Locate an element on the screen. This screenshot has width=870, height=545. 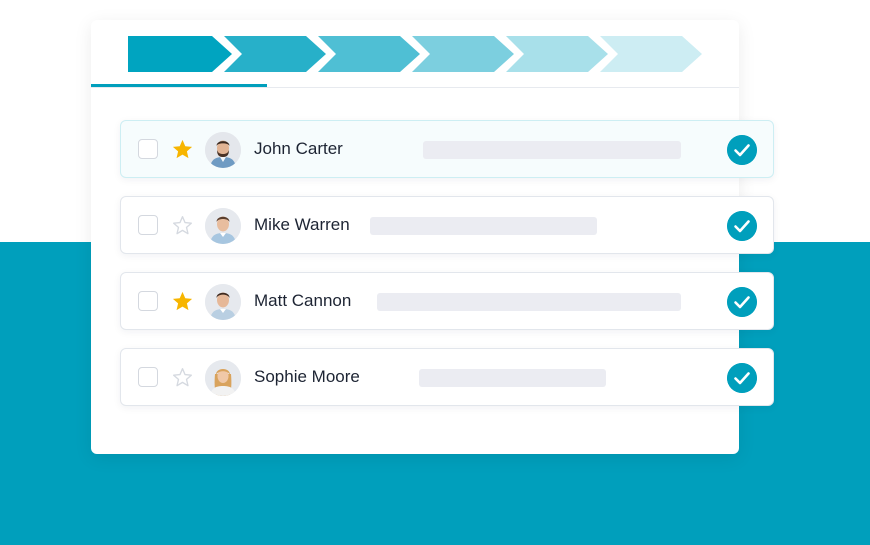
contact-row-john-carter: John Carter is located at coordinates (447, 149).